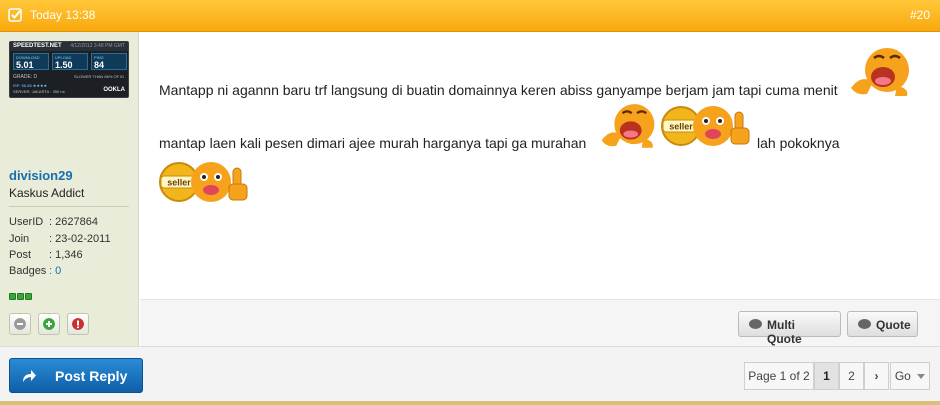 This screenshot has height=405, width=940. I want to click on next-page-button: ›, so click(876, 376).